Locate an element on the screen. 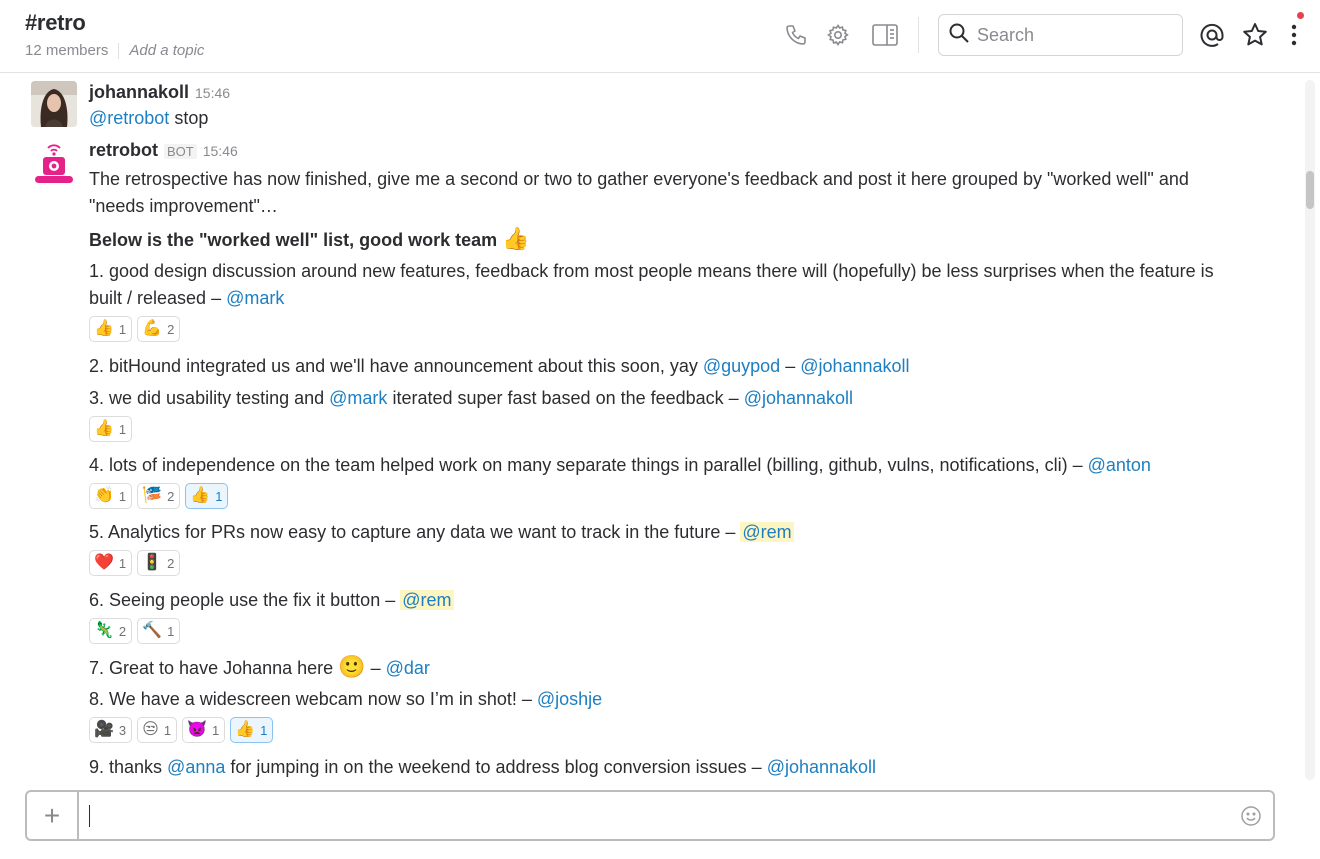  movie-camera-icon: 🎥 is located at coordinates (104, 729).